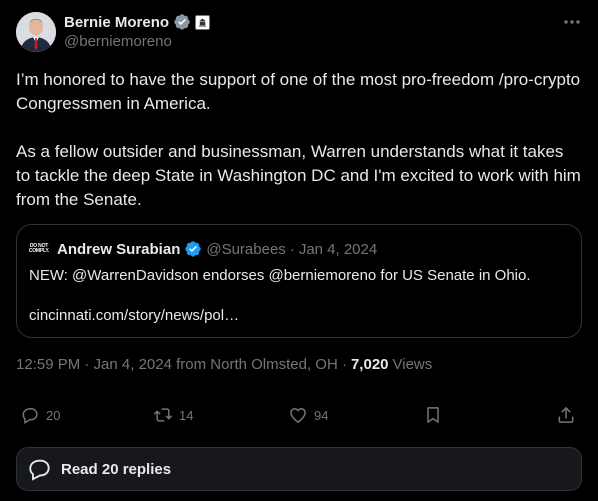 The height and width of the screenshot is (501, 598). What do you see at coordinates (118, 249) in the screenshot?
I see `quote-author-name: Andrew Surabian` at bounding box center [118, 249].